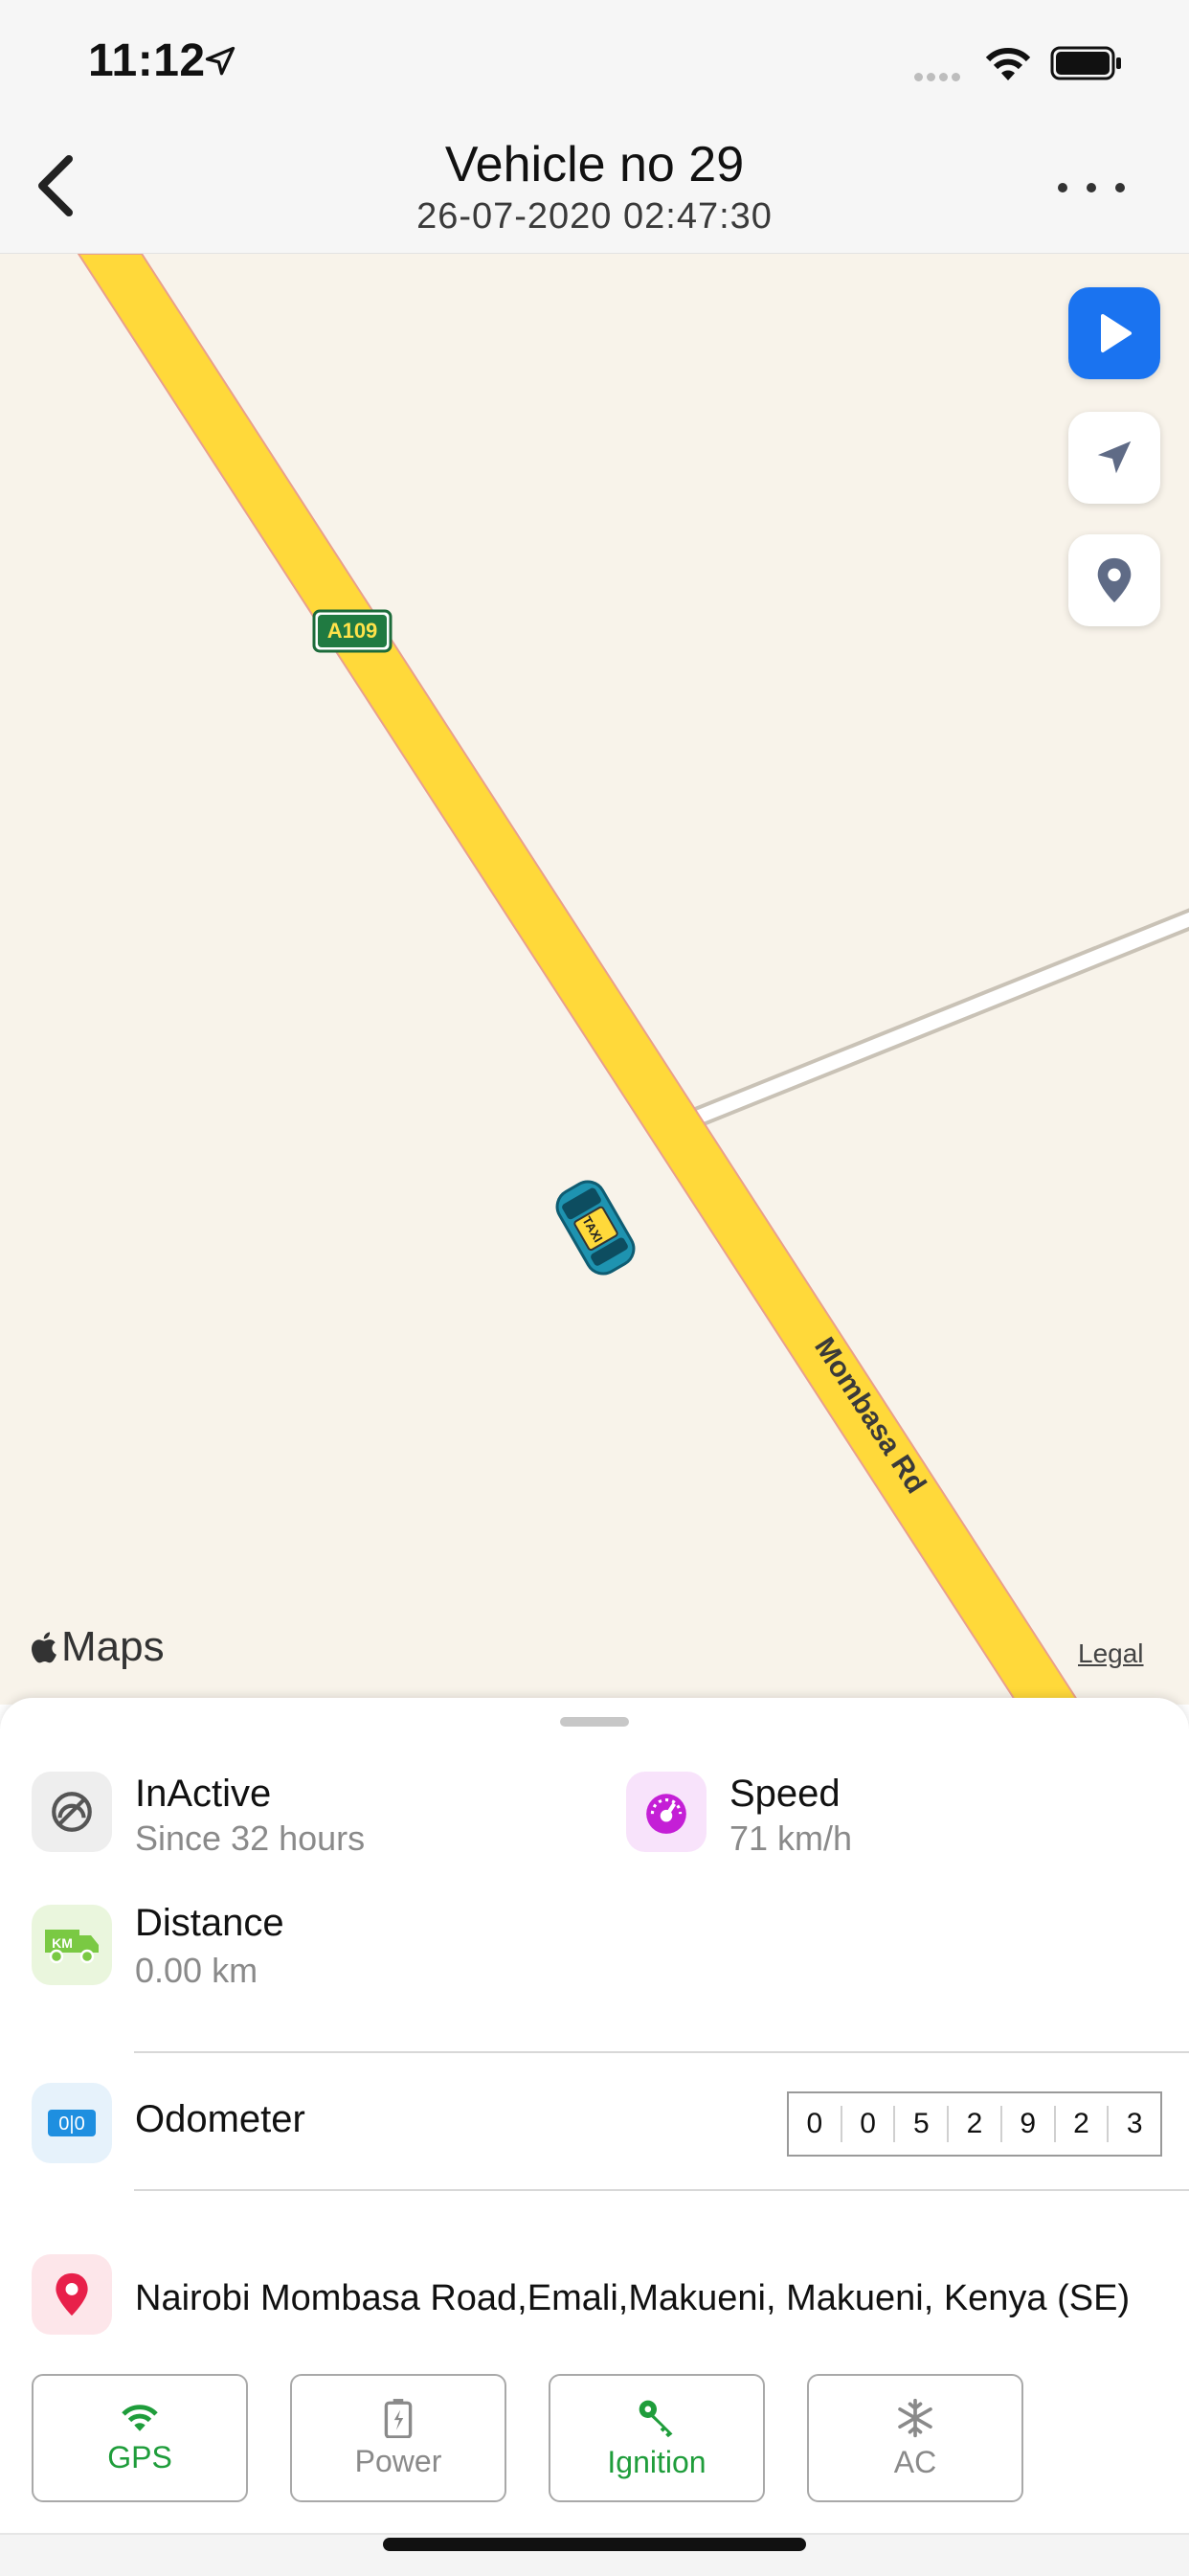 The image size is (1189, 2576). Describe the element at coordinates (594, 1227) in the screenshot. I see `vehicle-marker: TAXI` at that location.